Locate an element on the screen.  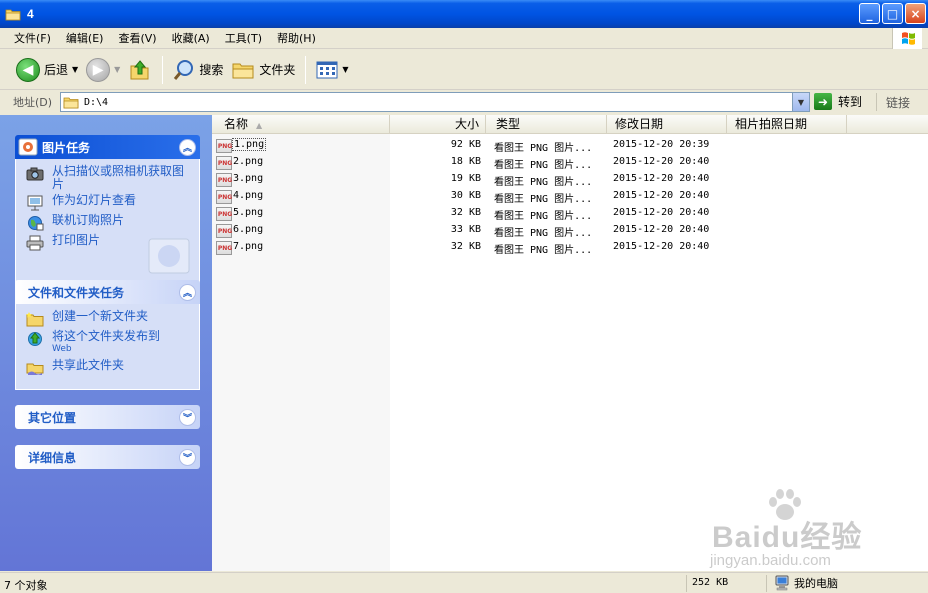
forward-button: ▶ ▼ is located at coordinates (103, 70).